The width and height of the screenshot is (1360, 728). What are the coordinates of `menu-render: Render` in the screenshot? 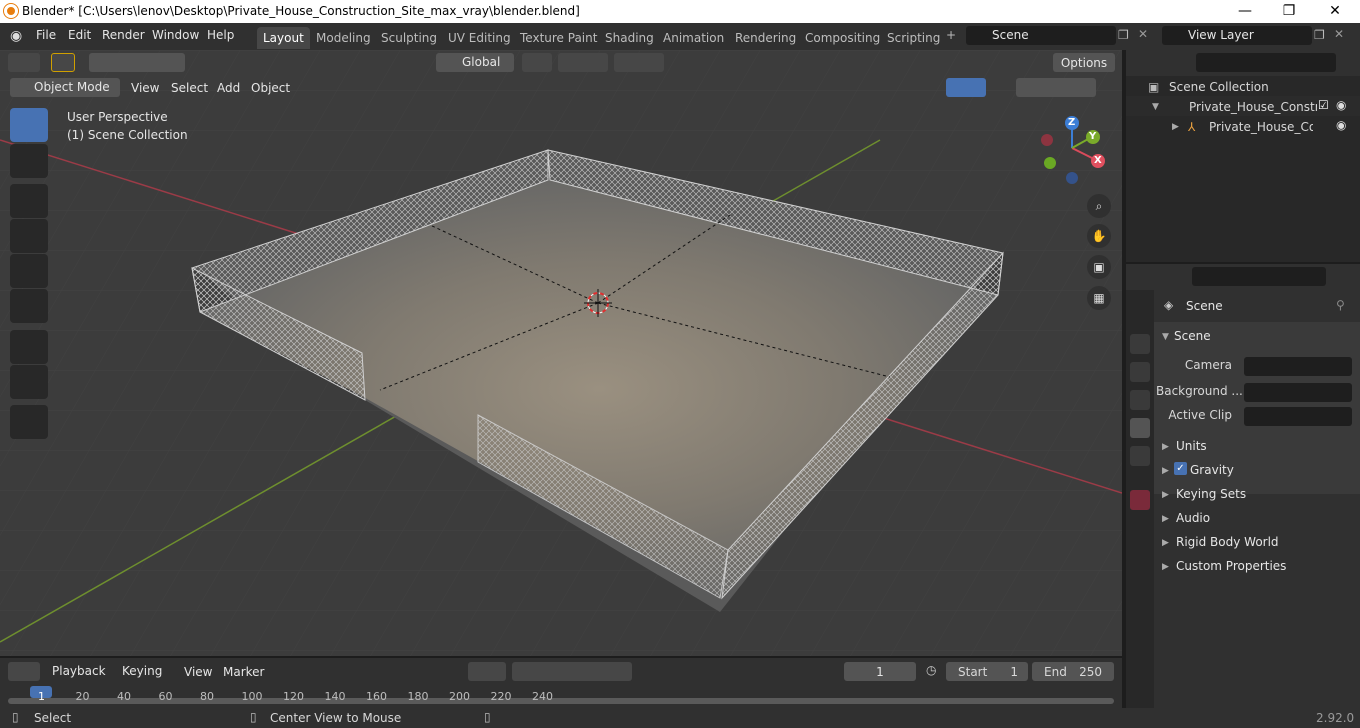 It's located at (123, 35).